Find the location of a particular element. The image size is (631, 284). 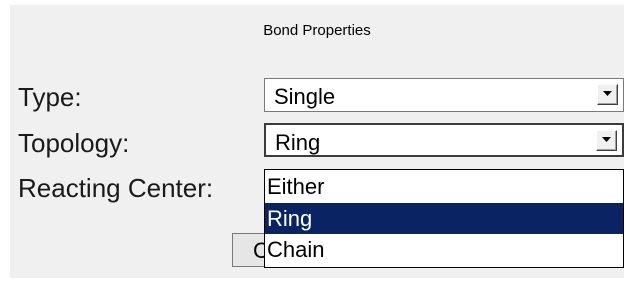

dropdown-option-chain: Chain is located at coordinates (444, 249).